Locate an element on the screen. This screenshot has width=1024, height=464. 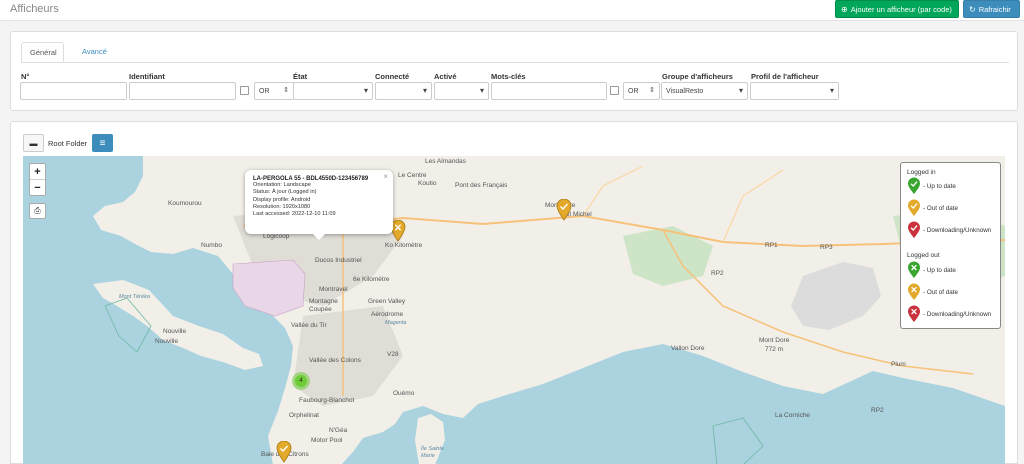
green-cross-pin-icon is located at coordinates (914, 269).